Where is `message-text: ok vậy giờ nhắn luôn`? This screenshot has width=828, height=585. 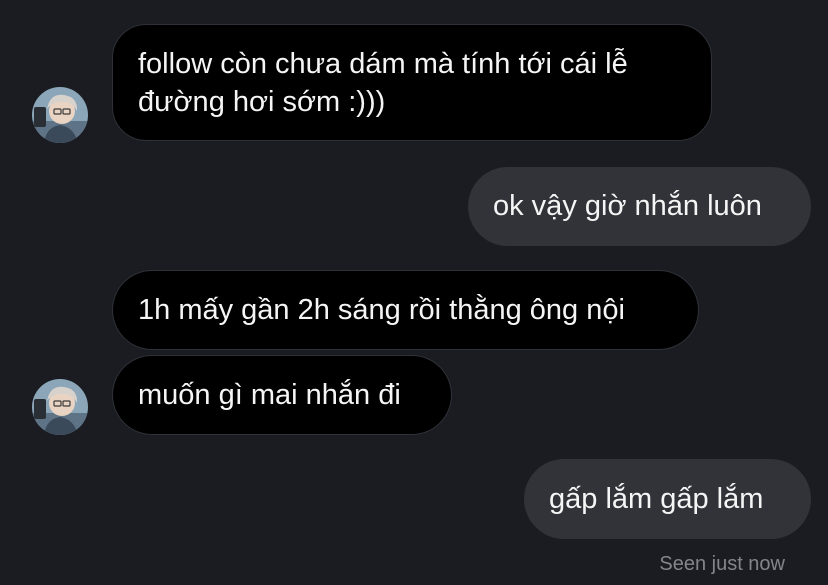 message-text: ok vậy giờ nhắn luôn is located at coordinates (627, 206).